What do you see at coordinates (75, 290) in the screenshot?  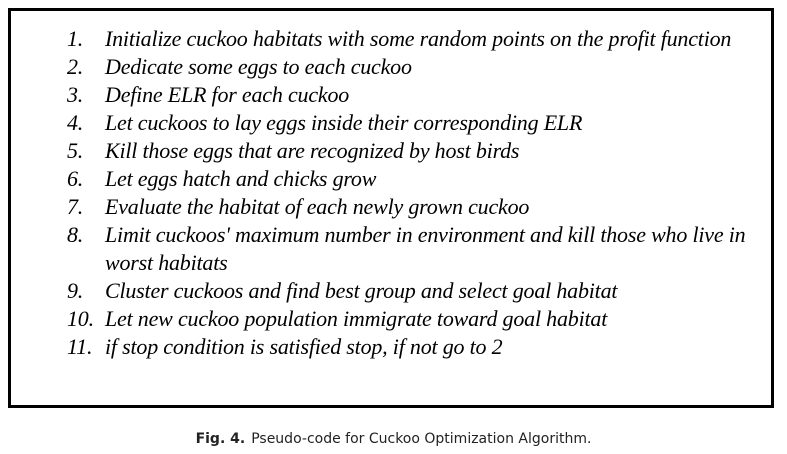 I see `step-number: 9.` at bounding box center [75, 290].